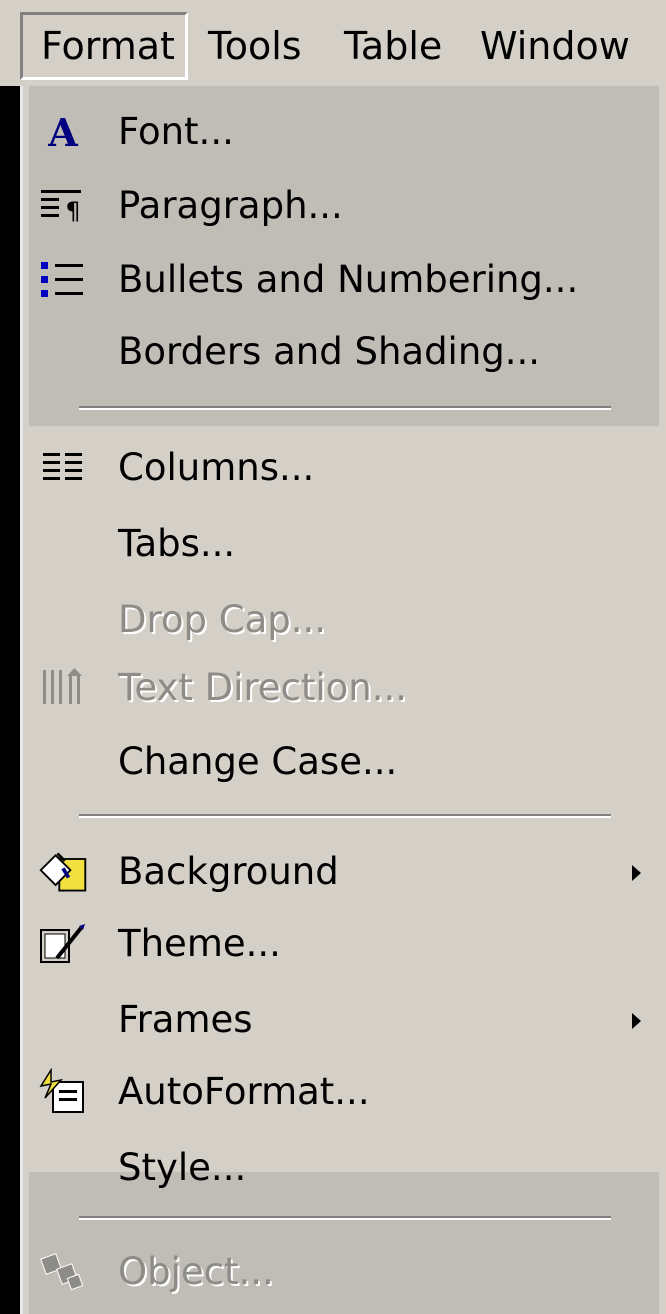 The image size is (666, 1314). I want to click on menu-table: Table, so click(393, 46).